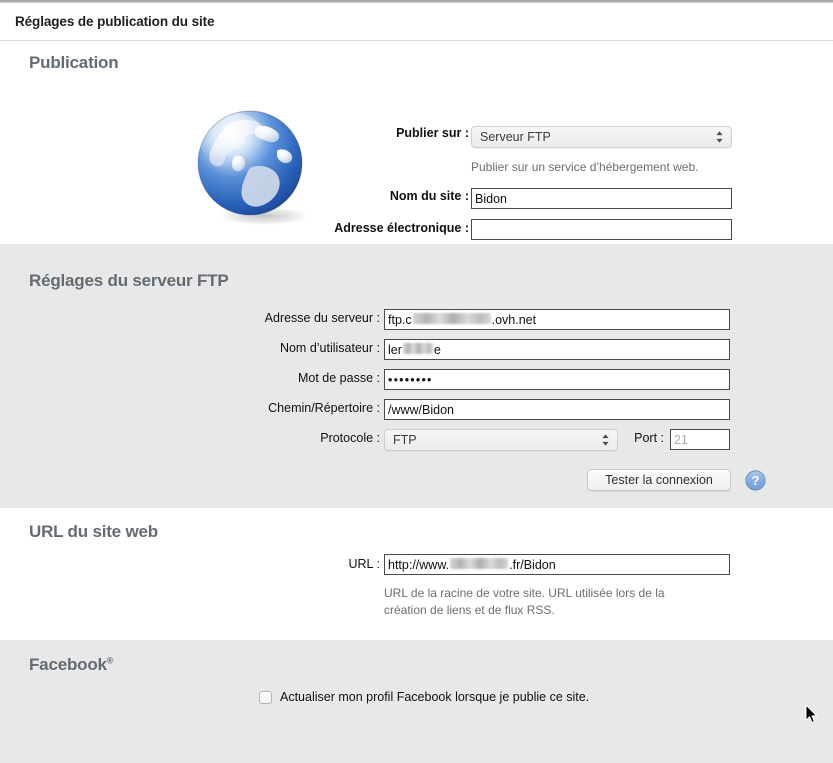 The image size is (833, 763). I want to click on url-hint-line2: création de liens et de flux RSS., so click(469, 610).